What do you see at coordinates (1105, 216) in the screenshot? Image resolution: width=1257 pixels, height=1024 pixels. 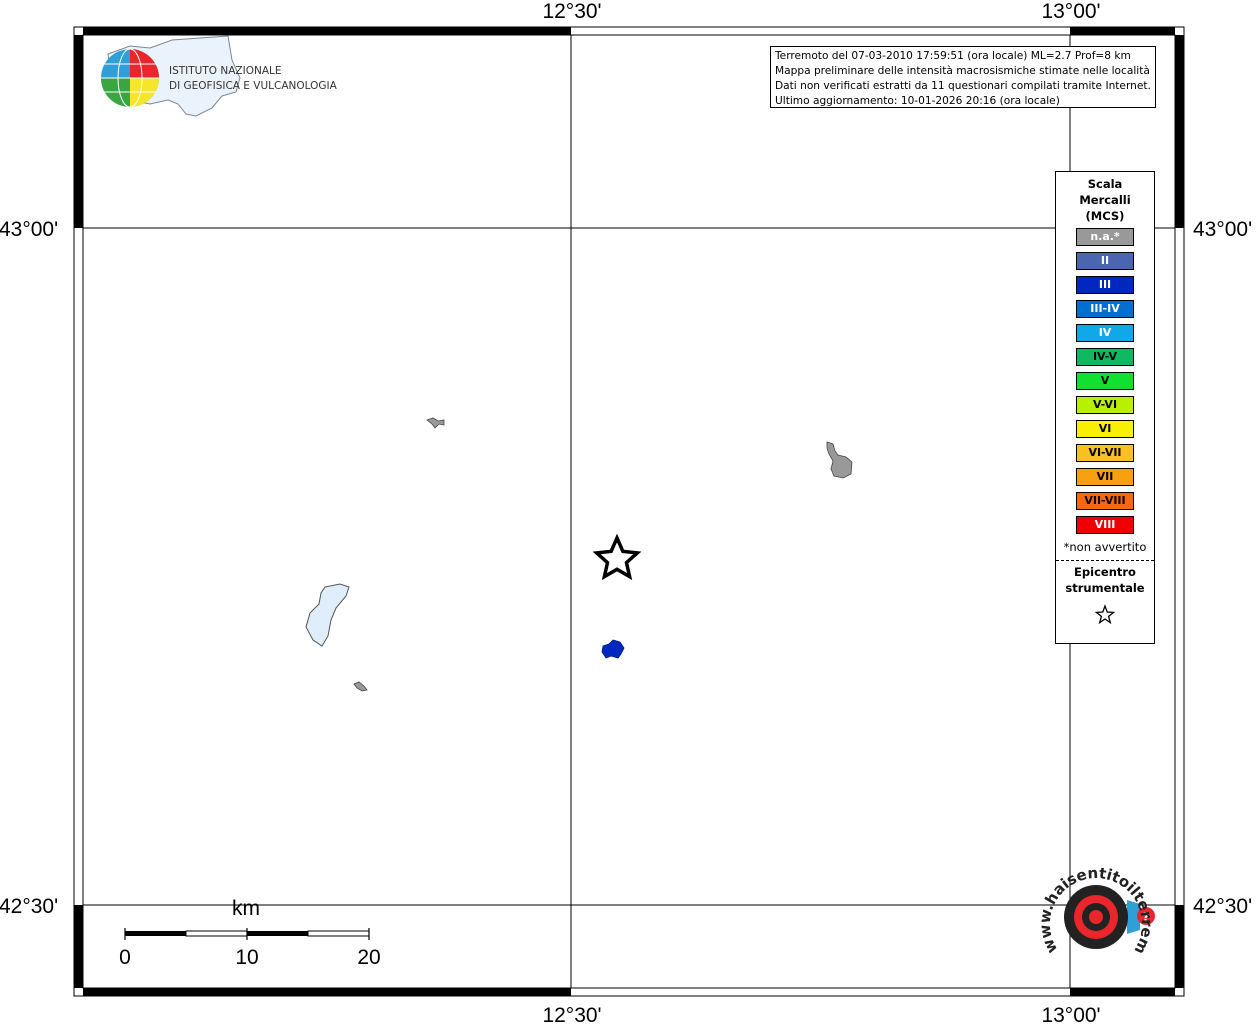 I see `legend-title-line3: (MCS)` at bounding box center [1105, 216].